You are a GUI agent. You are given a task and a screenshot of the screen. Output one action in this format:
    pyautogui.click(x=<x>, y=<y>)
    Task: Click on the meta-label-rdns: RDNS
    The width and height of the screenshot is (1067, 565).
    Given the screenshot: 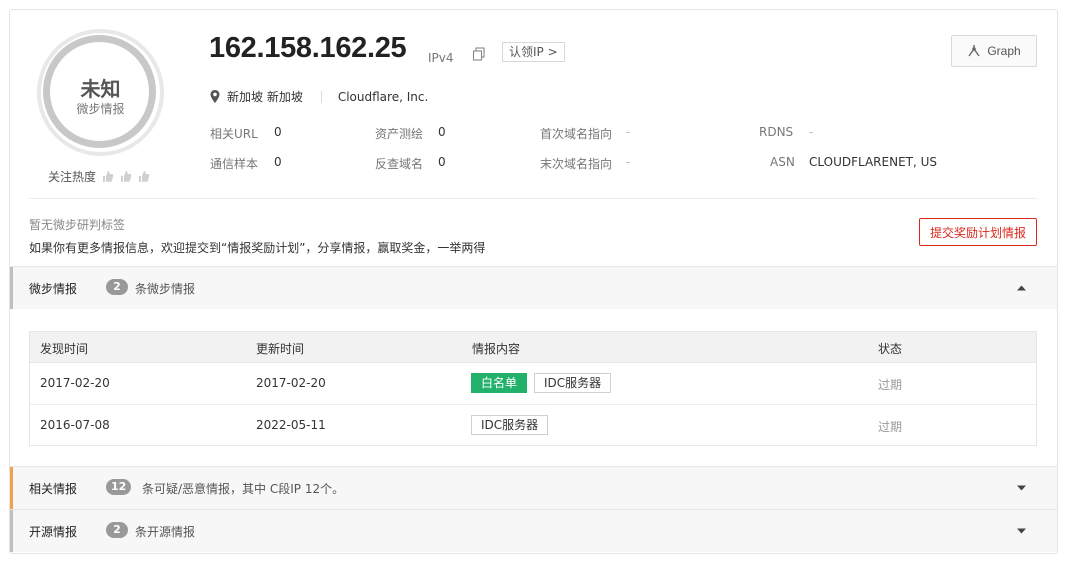 What is the action you would take?
    pyautogui.click(x=776, y=132)
    